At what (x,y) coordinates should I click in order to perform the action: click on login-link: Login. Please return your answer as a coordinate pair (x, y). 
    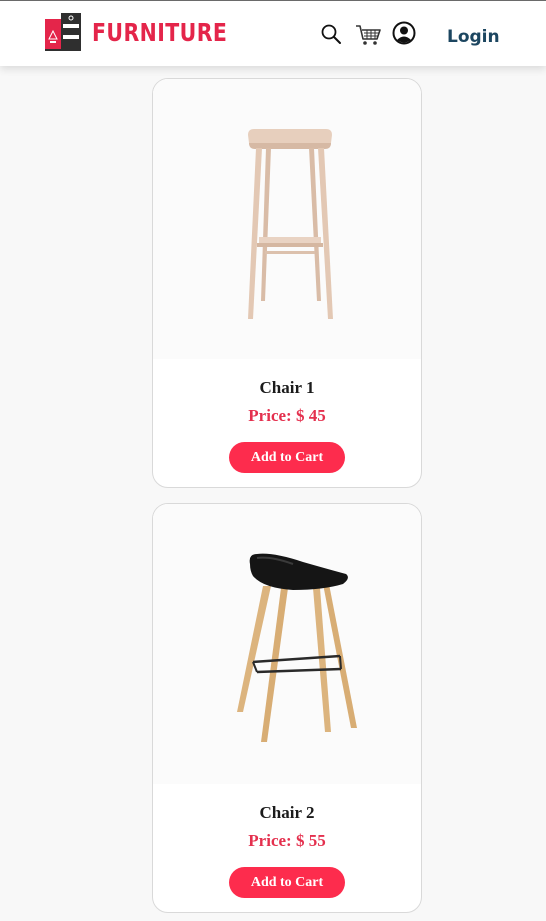
    Looking at the image, I should click on (473, 37).